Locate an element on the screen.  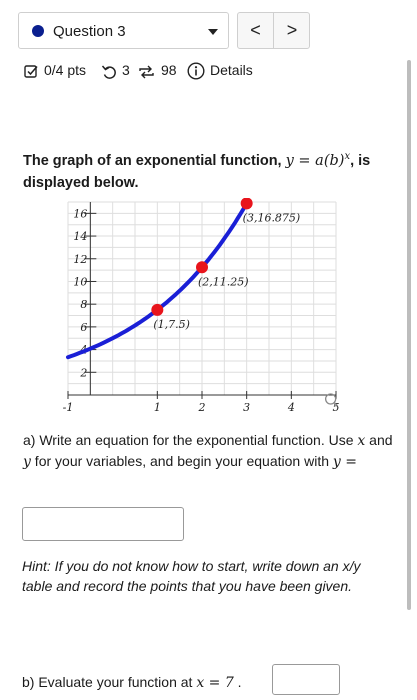
y-tick-label: 14 is located at coordinates (80, 236).